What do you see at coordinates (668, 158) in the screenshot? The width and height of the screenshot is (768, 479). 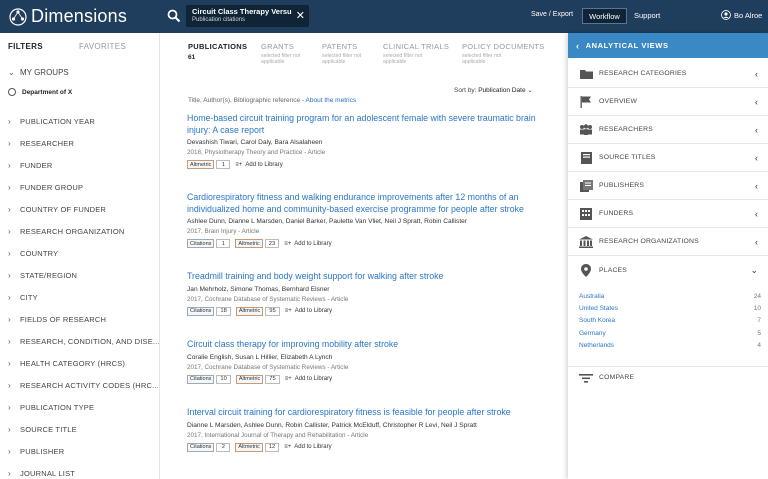 I see `analytical-view-source-titles: SOURCE TITLES ‹` at bounding box center [668, 158].